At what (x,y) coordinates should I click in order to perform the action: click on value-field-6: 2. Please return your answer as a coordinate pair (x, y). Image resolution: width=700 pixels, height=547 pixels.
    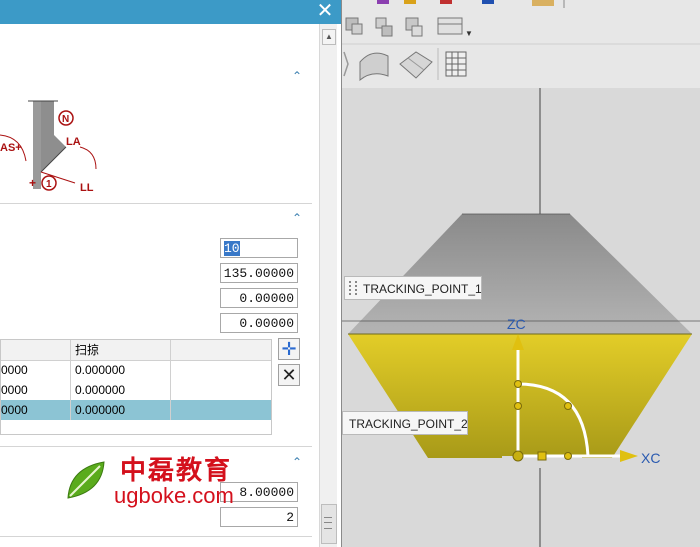
    Looking at the image, I should click on (259, 517).